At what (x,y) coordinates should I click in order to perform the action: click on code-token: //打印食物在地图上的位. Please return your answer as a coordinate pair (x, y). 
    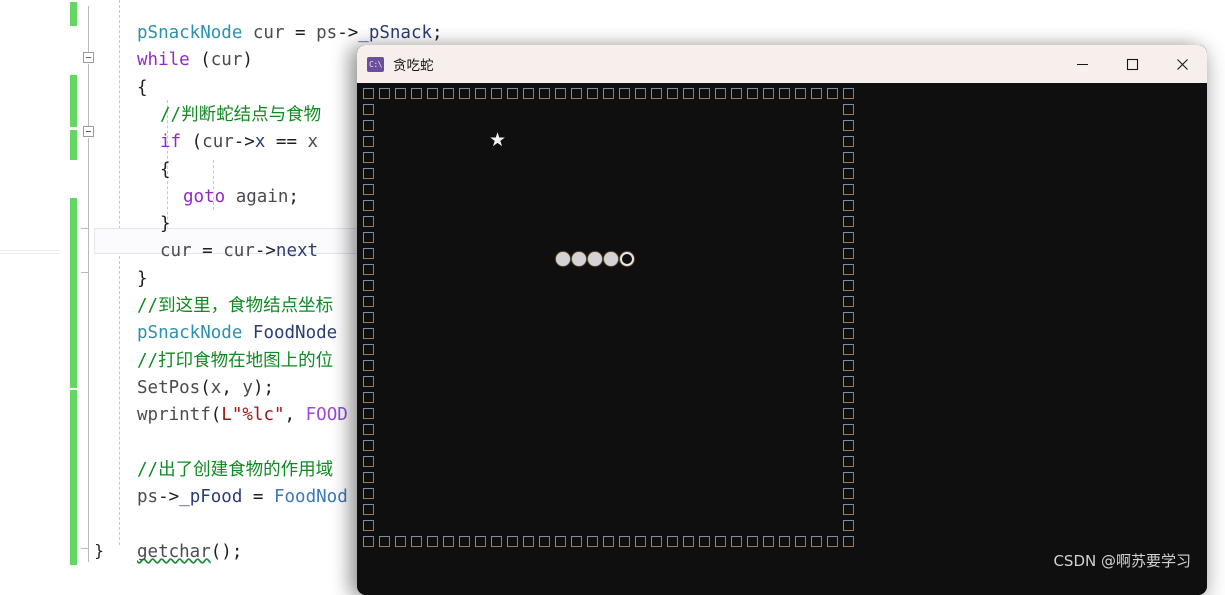
    Looking at the image, I should click on (235, 360).